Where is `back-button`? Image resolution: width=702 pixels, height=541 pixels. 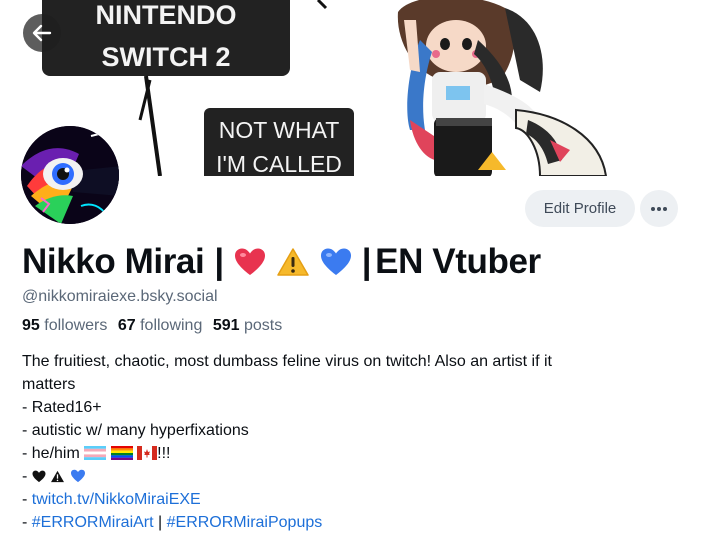 back-button is located at coordinates (42, 33).